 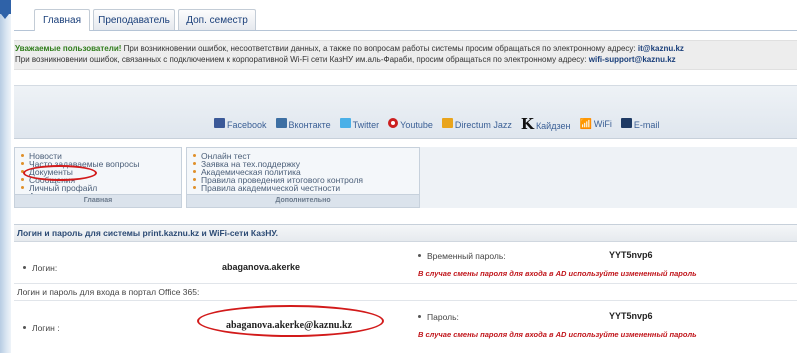 What do you see at coordinates (5, 16) in the screenshot?
I see `accent-triangle` at bounding box center [5, 16].